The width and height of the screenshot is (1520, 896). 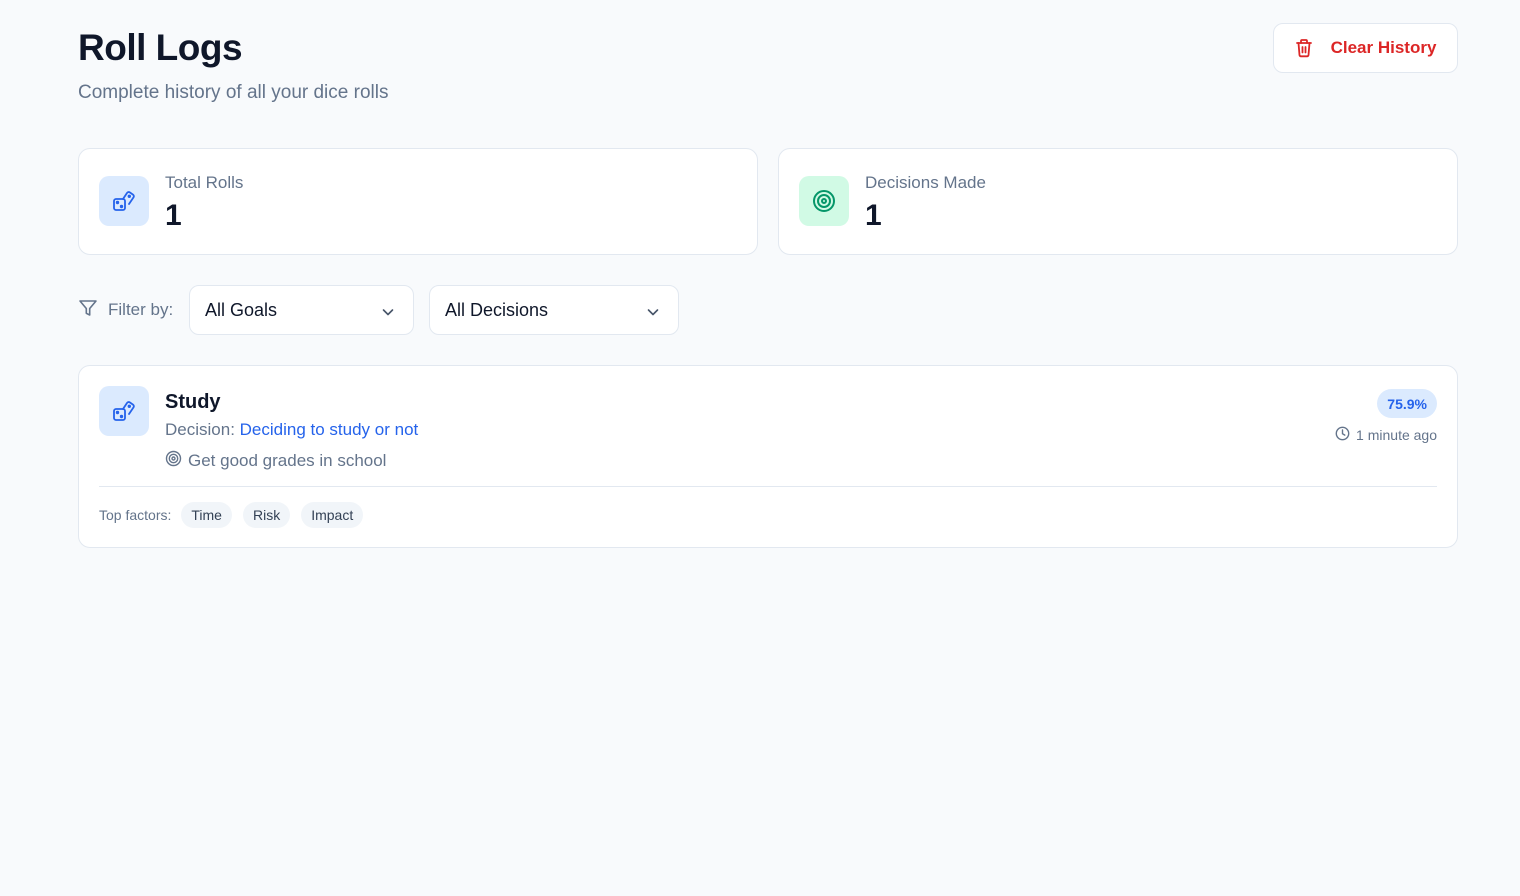 What do you see at coordinates (418, 201) in the screenshot?
I see `total-rolls-card: Total Rolls 1` at bounding box center [418, 201].